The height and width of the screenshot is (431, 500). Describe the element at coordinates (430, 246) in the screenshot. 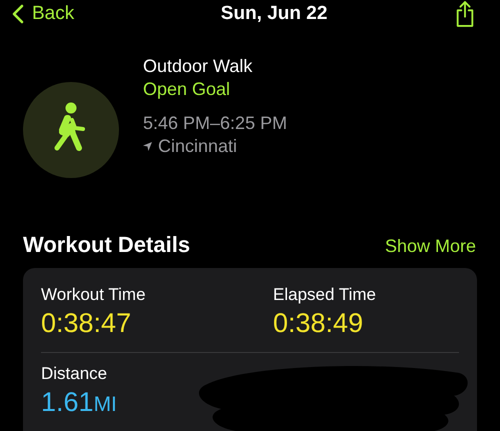

I see `show-more-link: Show More` at that location.